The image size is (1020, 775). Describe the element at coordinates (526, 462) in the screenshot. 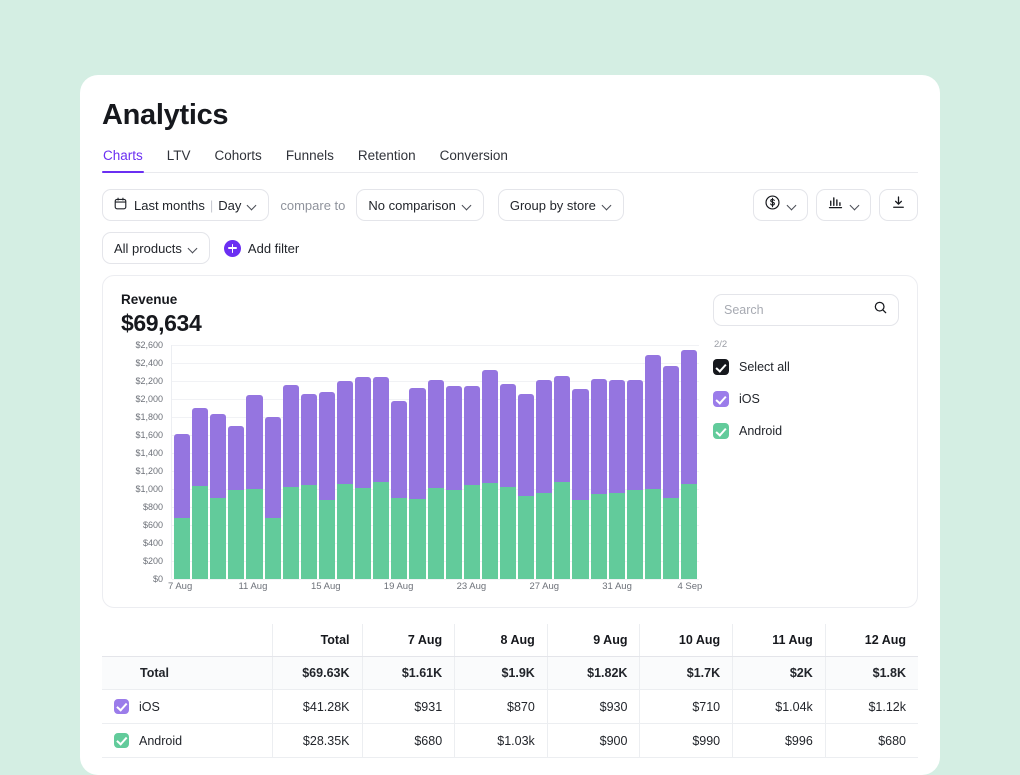

I see `bar-26-aug` at that location.